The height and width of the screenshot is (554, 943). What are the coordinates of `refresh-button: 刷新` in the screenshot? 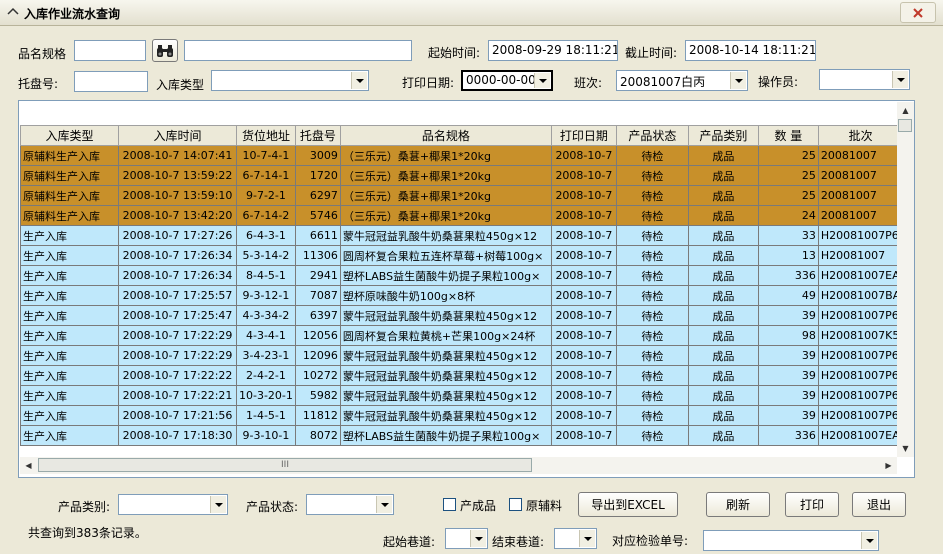 It's located at (738, 504).